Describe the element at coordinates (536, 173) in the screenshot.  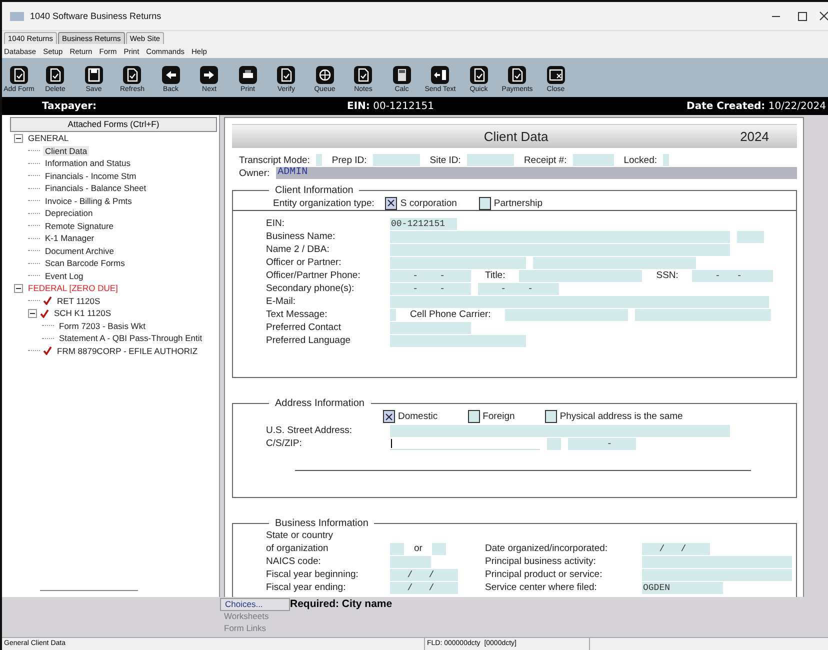
I see `owner-field: ADMIN` at that location.